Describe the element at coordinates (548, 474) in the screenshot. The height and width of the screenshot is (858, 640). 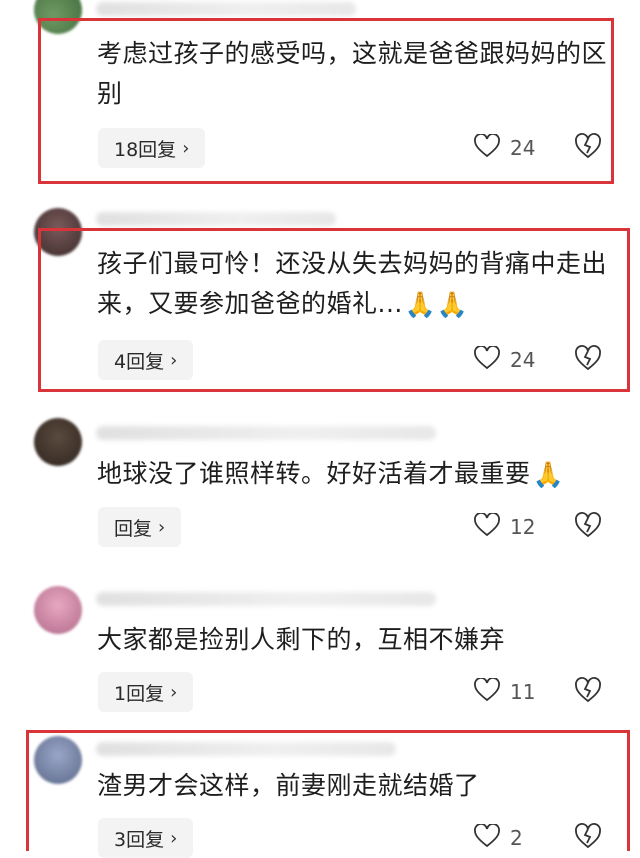
I see `praying-hands-emoji: 🙏` at that location.